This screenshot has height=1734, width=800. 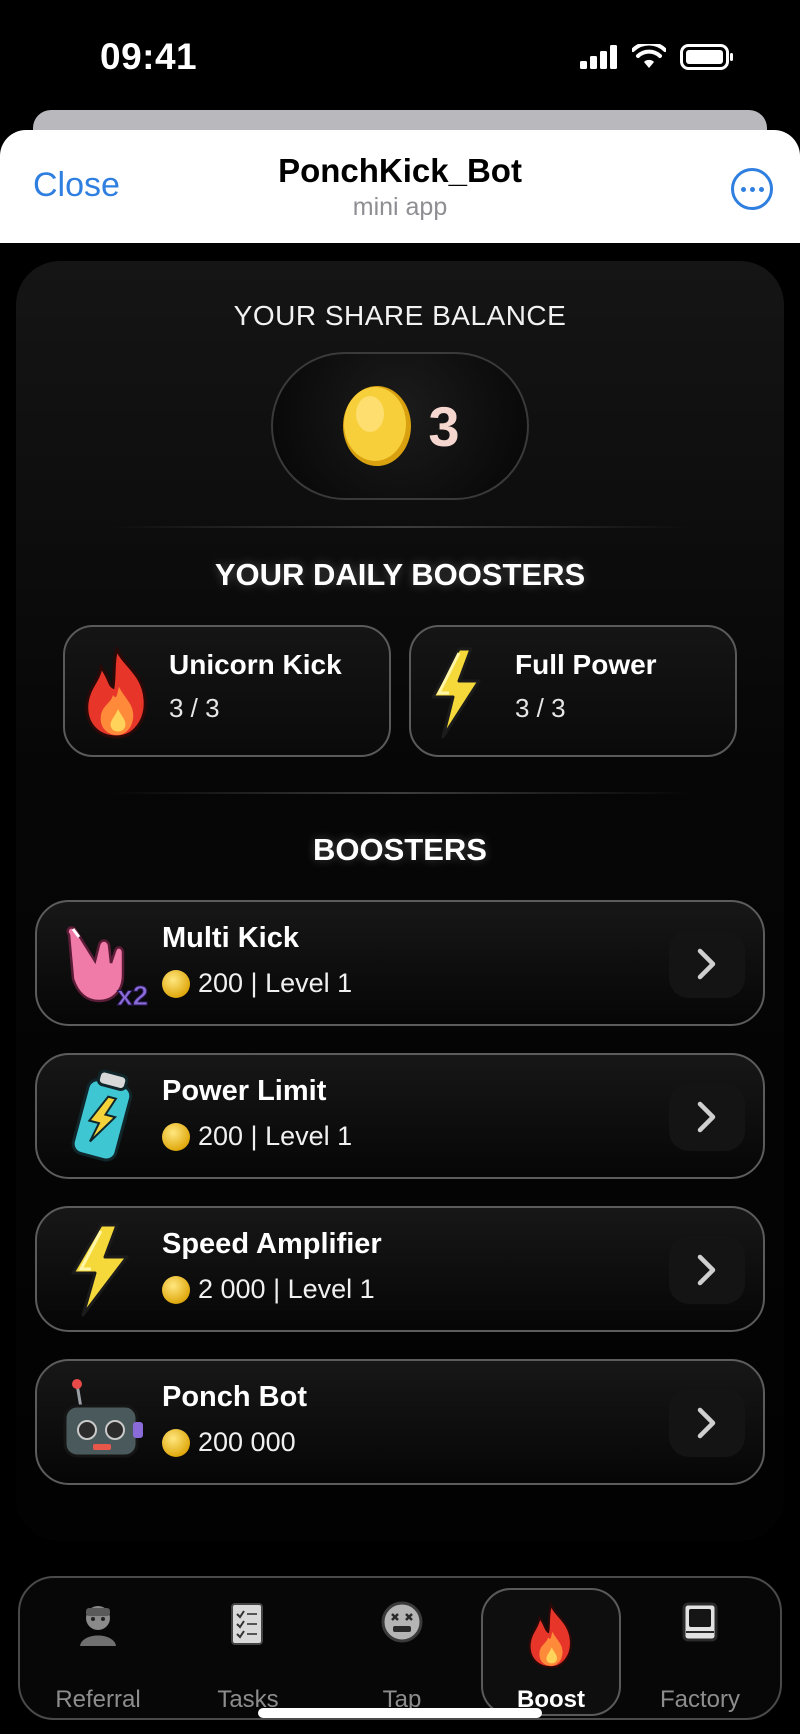 What do you see at coordinates (400, 574) in the screenshot?
I see `daily-boosters-title: YOUR DAILY BOOSTERS` at bounding box center [400, 574].